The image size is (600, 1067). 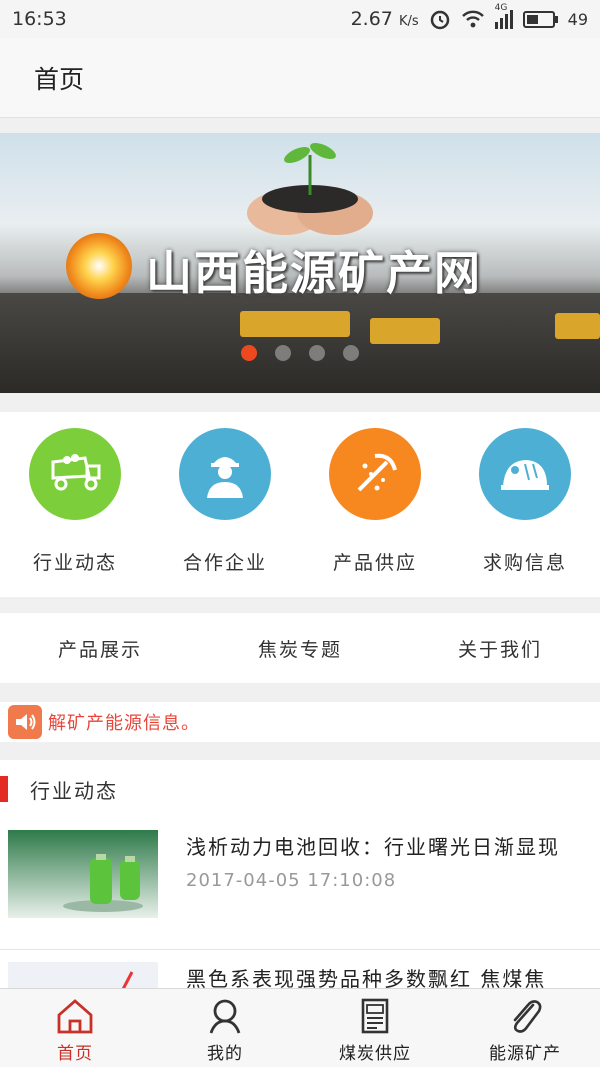 What do you see at coordinates (4, 789) in the screenshot?
I see `section-accent-bar` at bounding box center [4, 789].